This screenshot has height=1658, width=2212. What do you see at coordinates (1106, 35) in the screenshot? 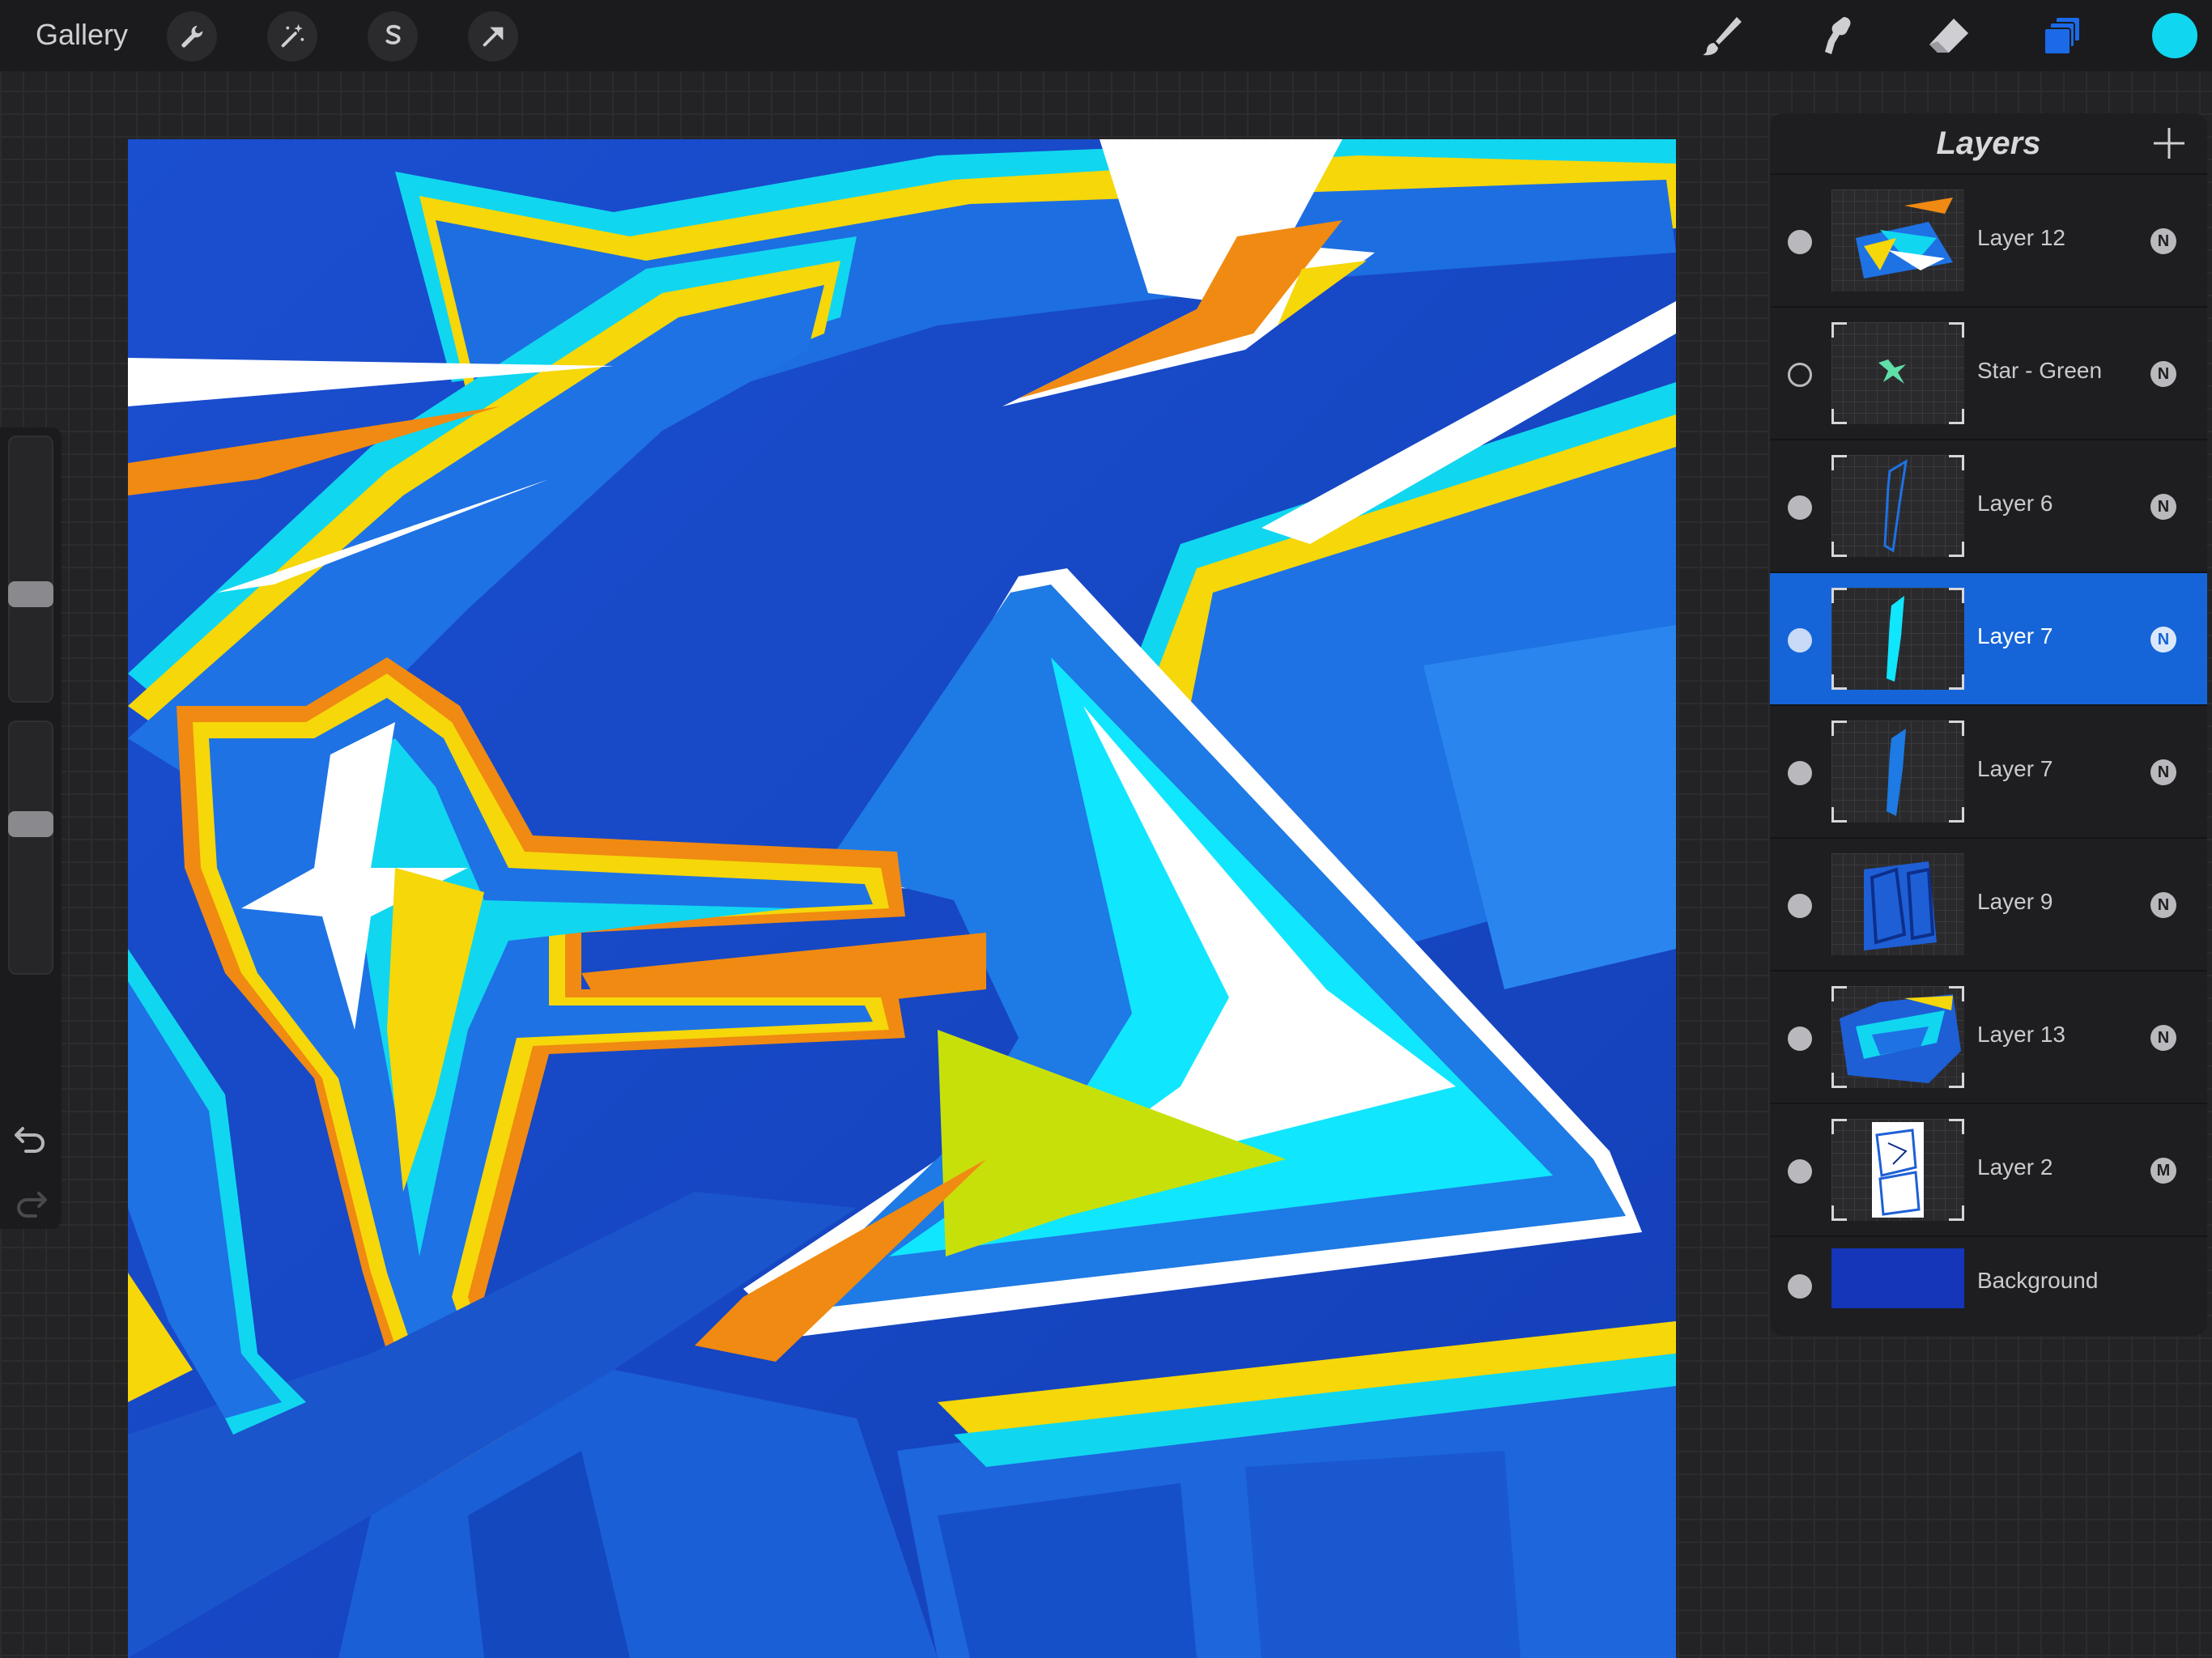
I see `top-toolbar: Gallery` at bounding box center [1106, 35].